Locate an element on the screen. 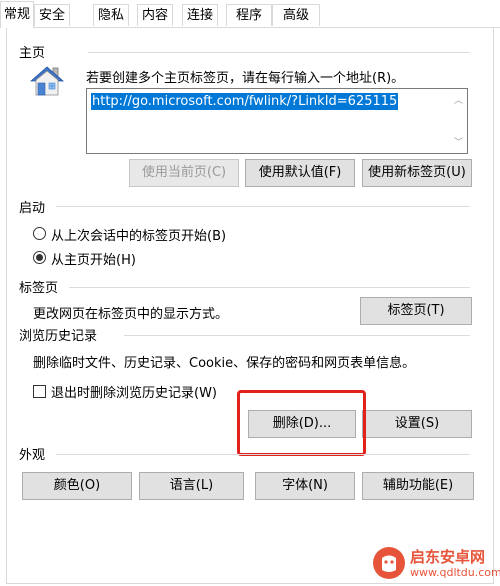 The image size is (500, 586). tab-security: 安全 is located at coordinates (52, 15).